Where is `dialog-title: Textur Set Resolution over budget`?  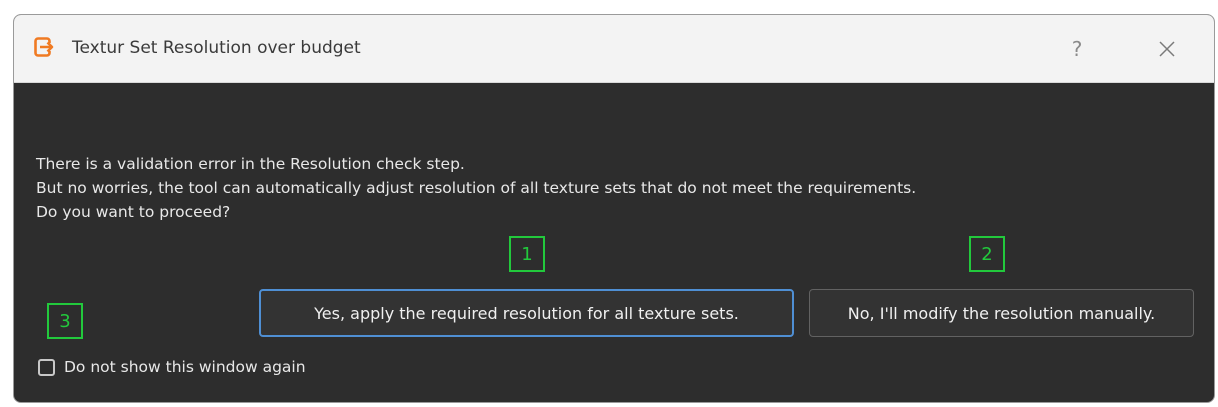
dialog-title: Textur Set Resolution over budget is located at coordinates (216, 48).